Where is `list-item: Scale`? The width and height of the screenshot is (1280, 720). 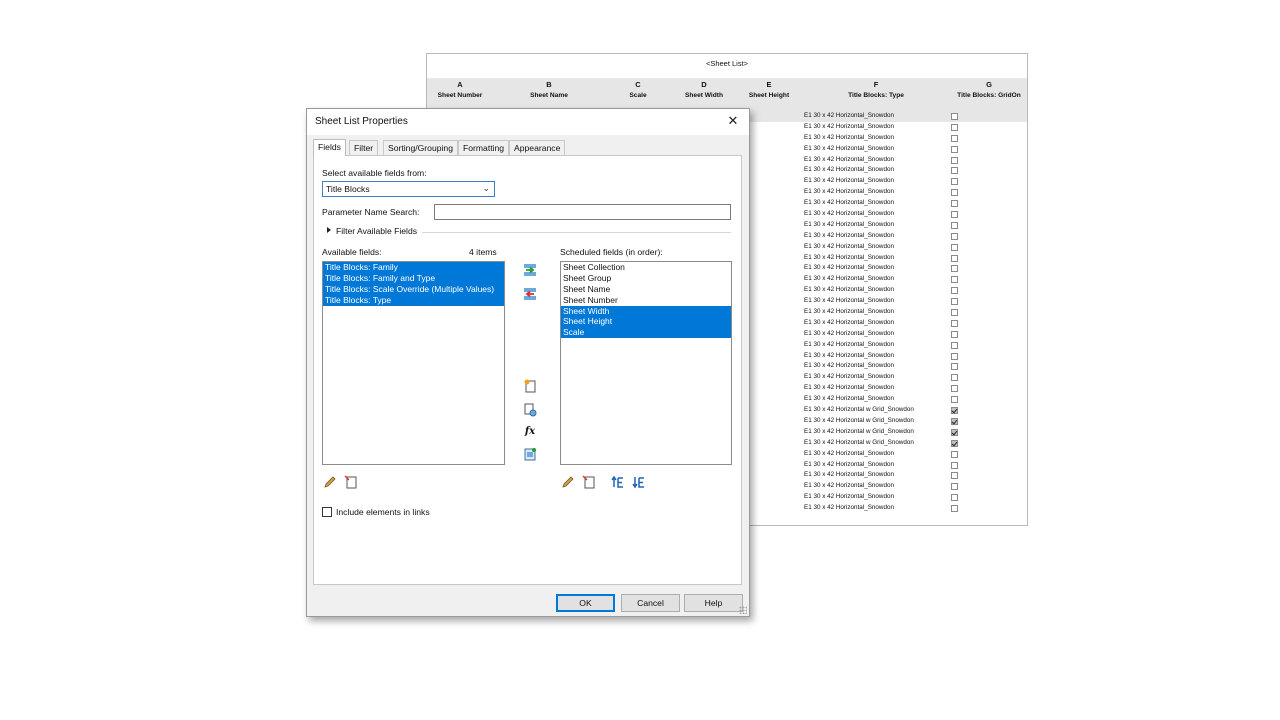
list-item: Scale is located at coordinates (646, 333).